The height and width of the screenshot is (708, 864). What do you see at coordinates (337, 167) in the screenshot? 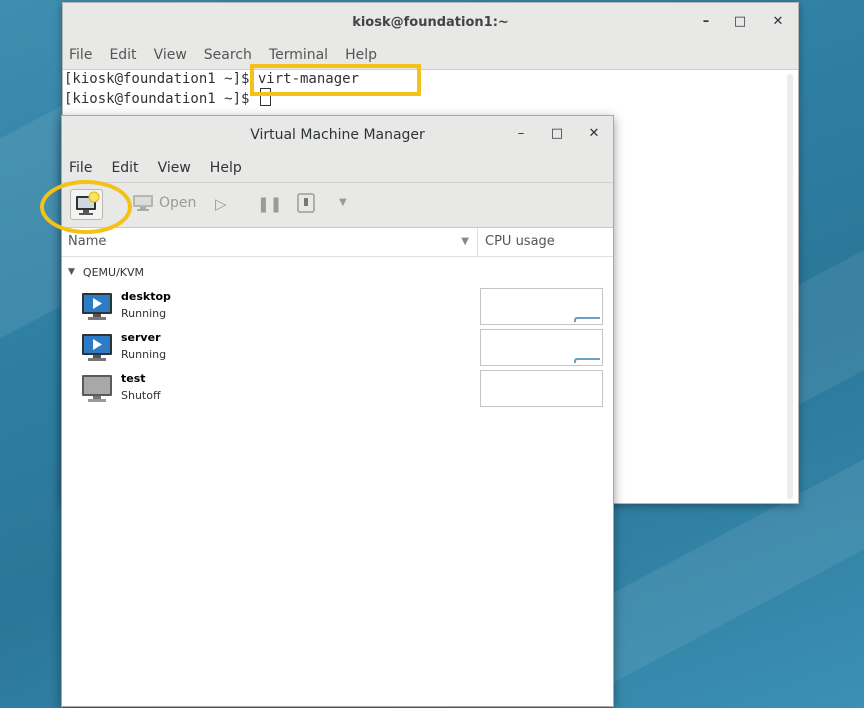
I see `vmm-menubar: File Edit View Help` at bounding box center [337, 167].